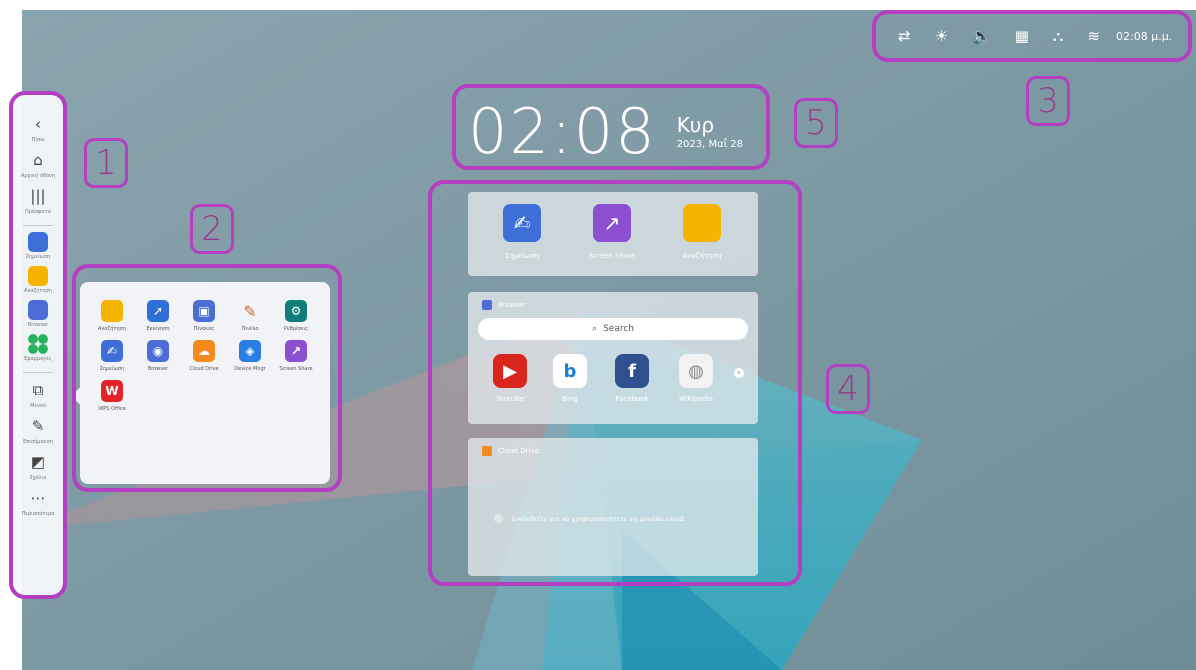 This screenshot has width=1196, height=670. What do you see at coordinates (212, 229) in the screenshot?
I see `annotation-label-2: 2` at bounding box center [212, 229].